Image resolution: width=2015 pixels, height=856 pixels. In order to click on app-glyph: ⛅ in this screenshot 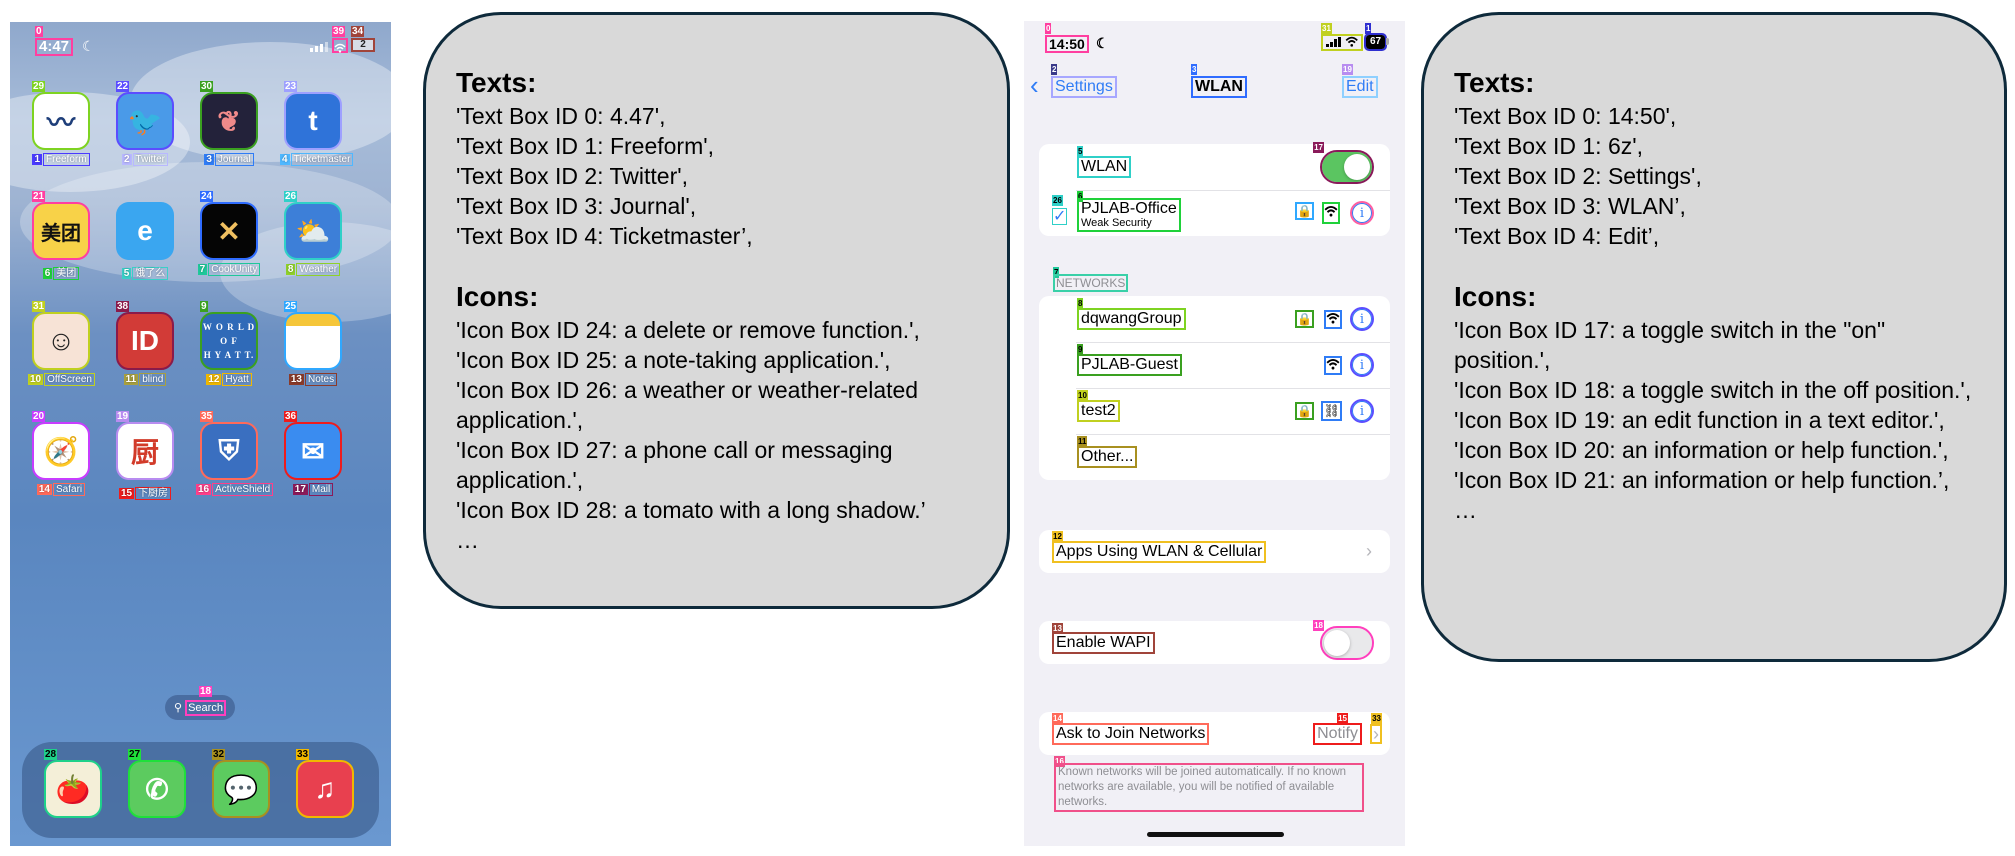, I will do `click(313, 231)`.